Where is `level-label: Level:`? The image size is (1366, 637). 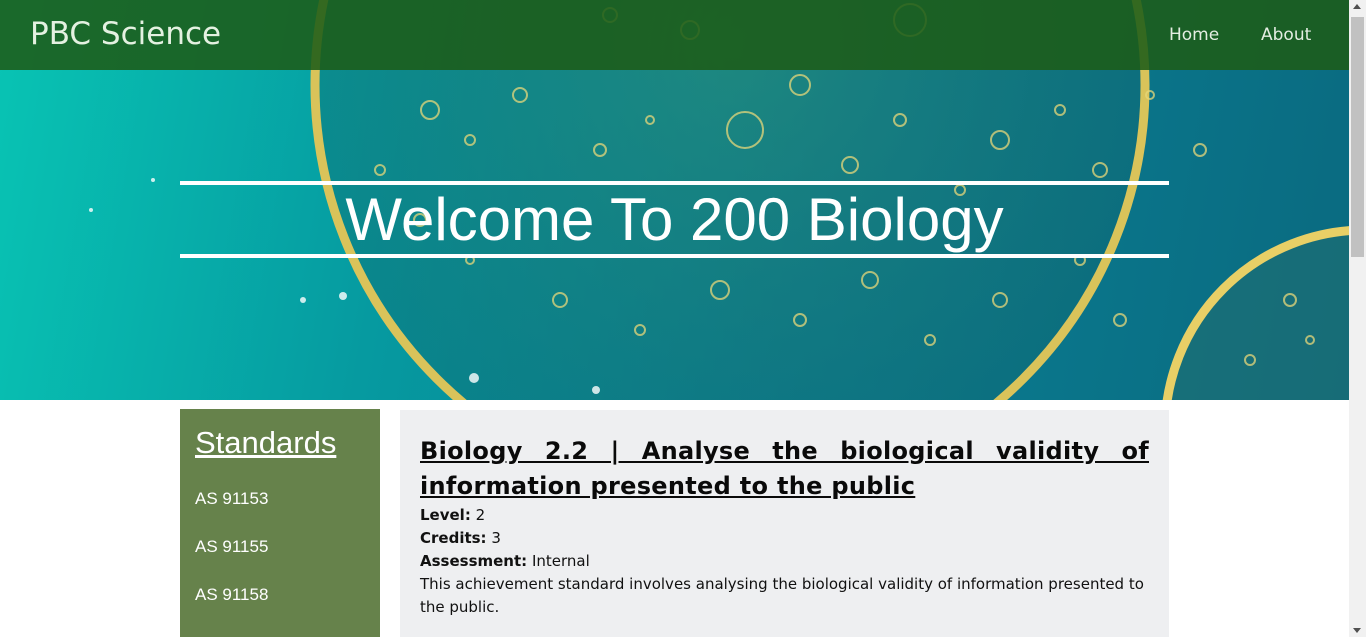 level-label: Level: is located at coordinates (445, 515).